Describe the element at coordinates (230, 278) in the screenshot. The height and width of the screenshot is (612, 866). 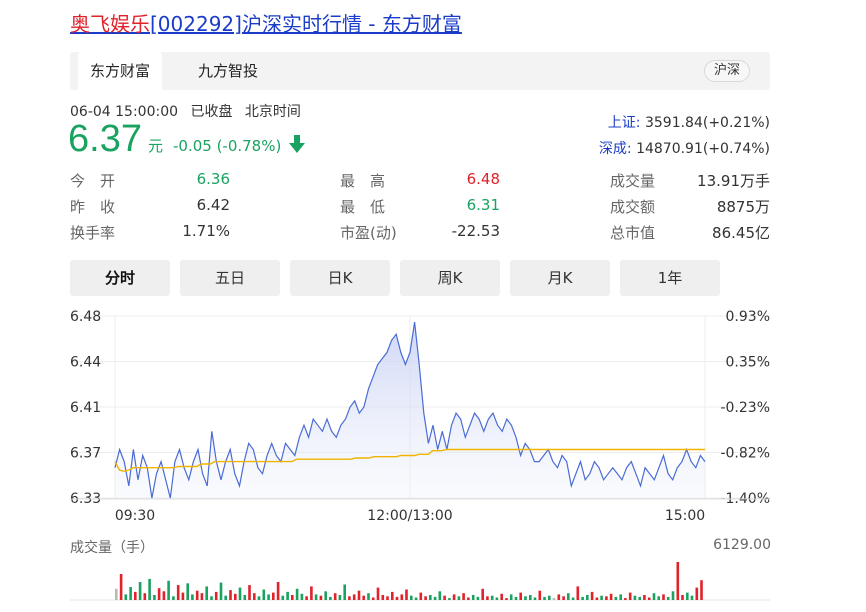
I see `tab-five-day: 五日` at that location.